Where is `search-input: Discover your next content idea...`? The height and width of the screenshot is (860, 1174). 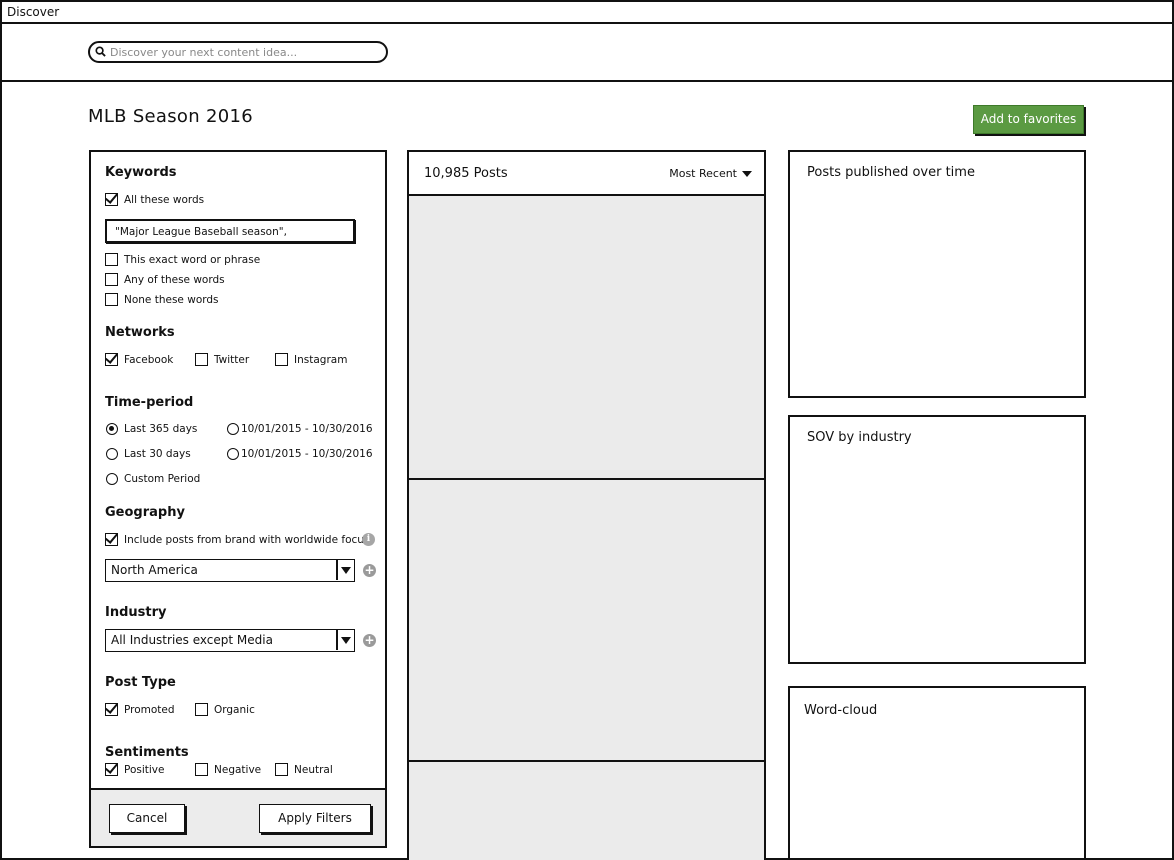
search-input: Discover your next content idea... is located at coordinates (238, 52).